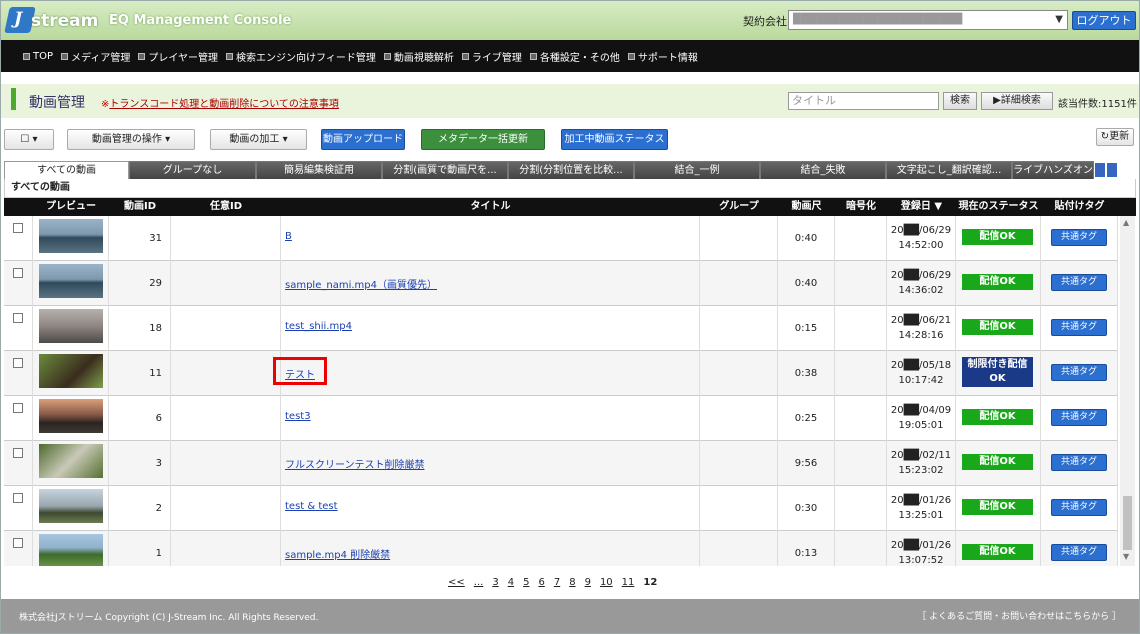 The height and width of the screenshot is (634, 1140). What do you see at coordinates (226, 207) in the screenshot?
I see `col-custom-id: 任意ID` at bounding box center [226, 207].